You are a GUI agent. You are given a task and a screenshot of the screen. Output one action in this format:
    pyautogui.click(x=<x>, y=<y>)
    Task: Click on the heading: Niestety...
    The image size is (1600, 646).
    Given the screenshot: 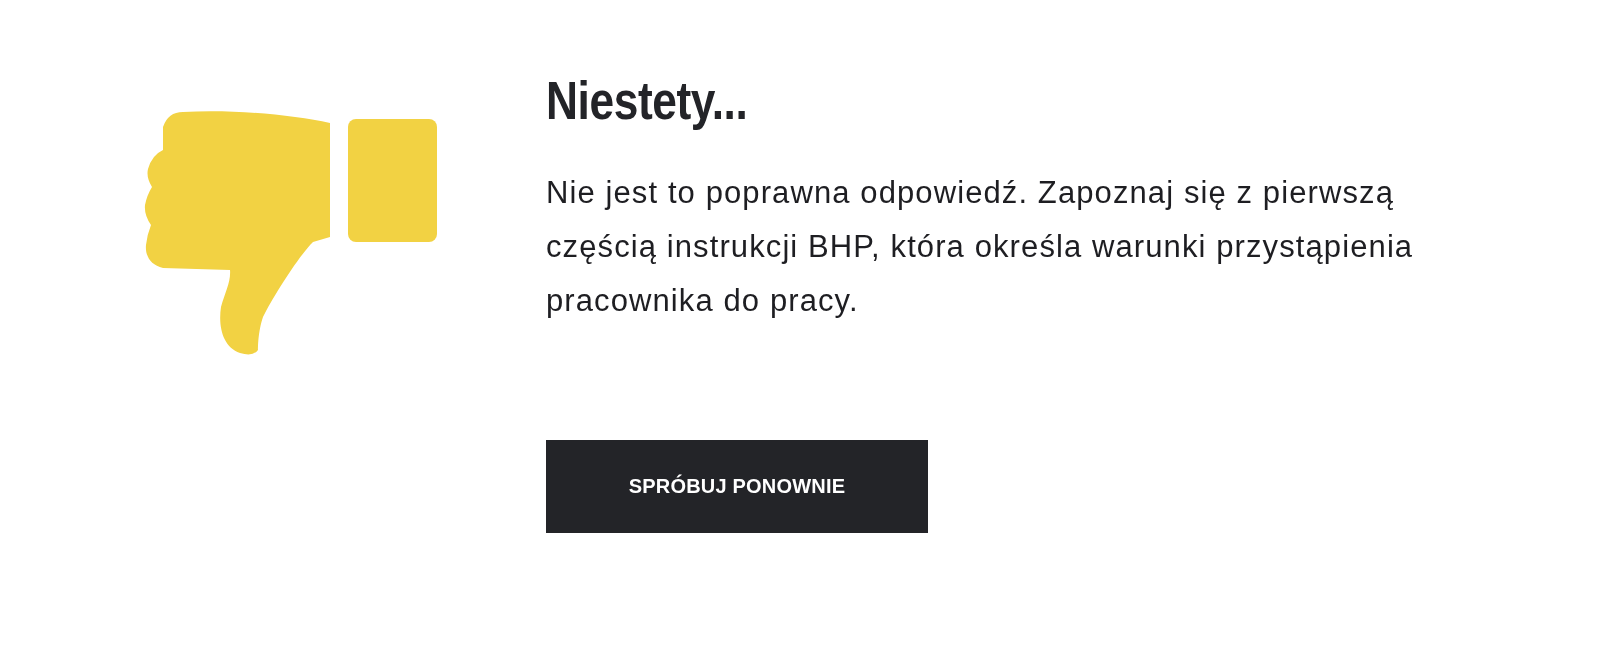 What is the action you would take?
    pyautogui.click(x=647, y=100)
    